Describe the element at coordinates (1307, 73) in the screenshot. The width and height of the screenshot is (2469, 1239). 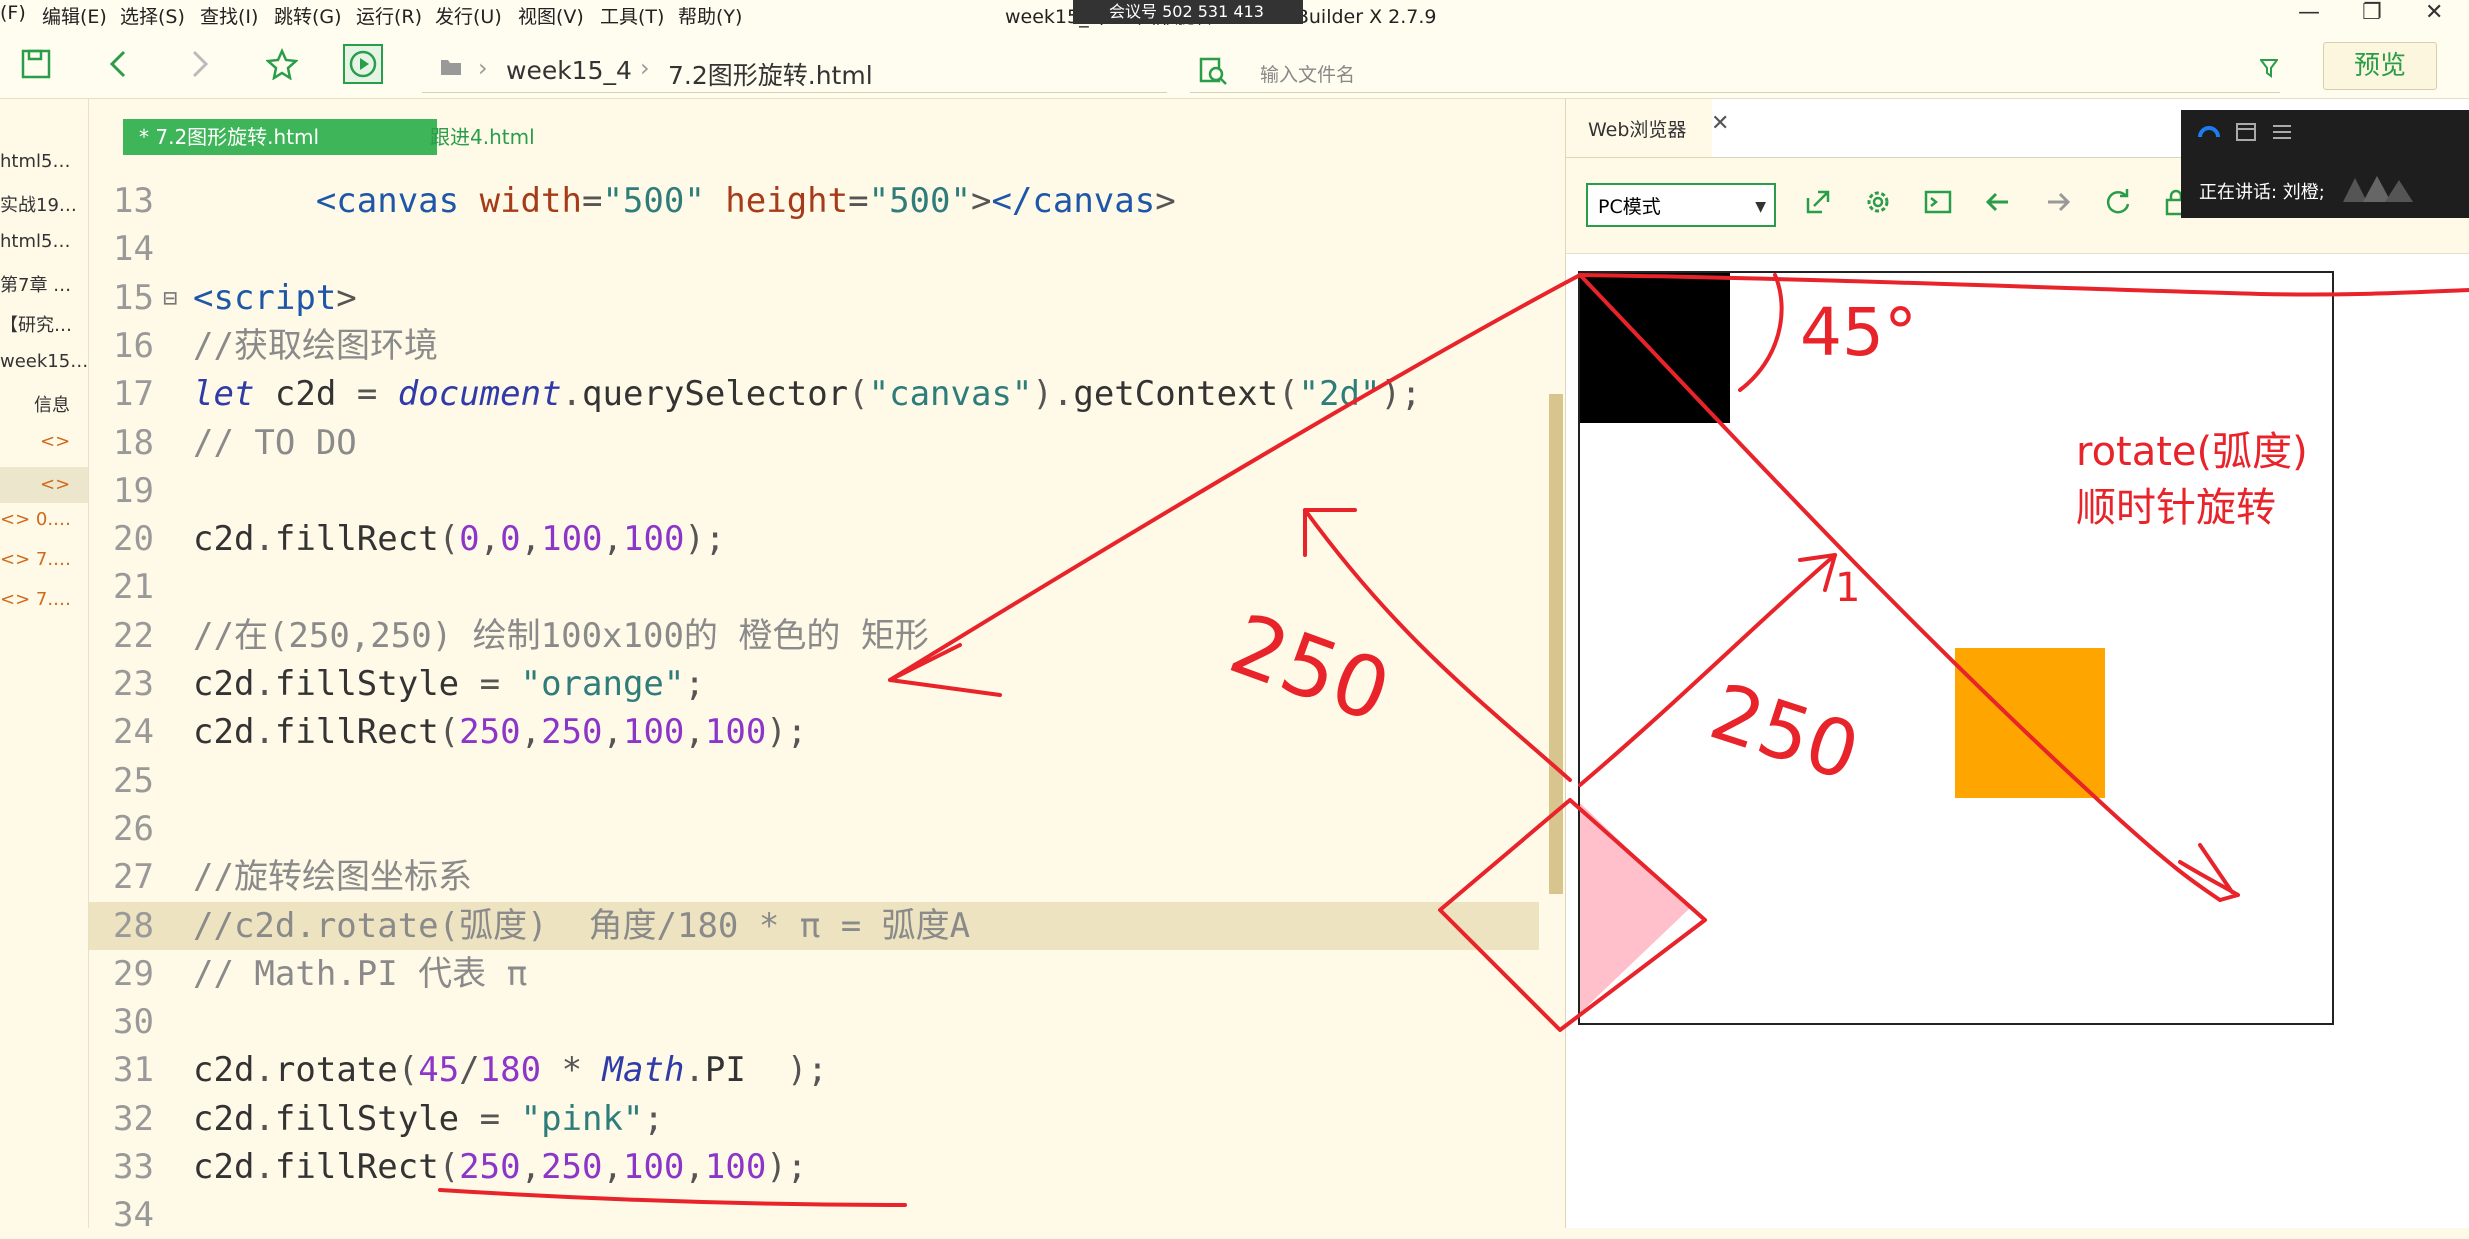
I see `search-input: 输入文件名` at that location.